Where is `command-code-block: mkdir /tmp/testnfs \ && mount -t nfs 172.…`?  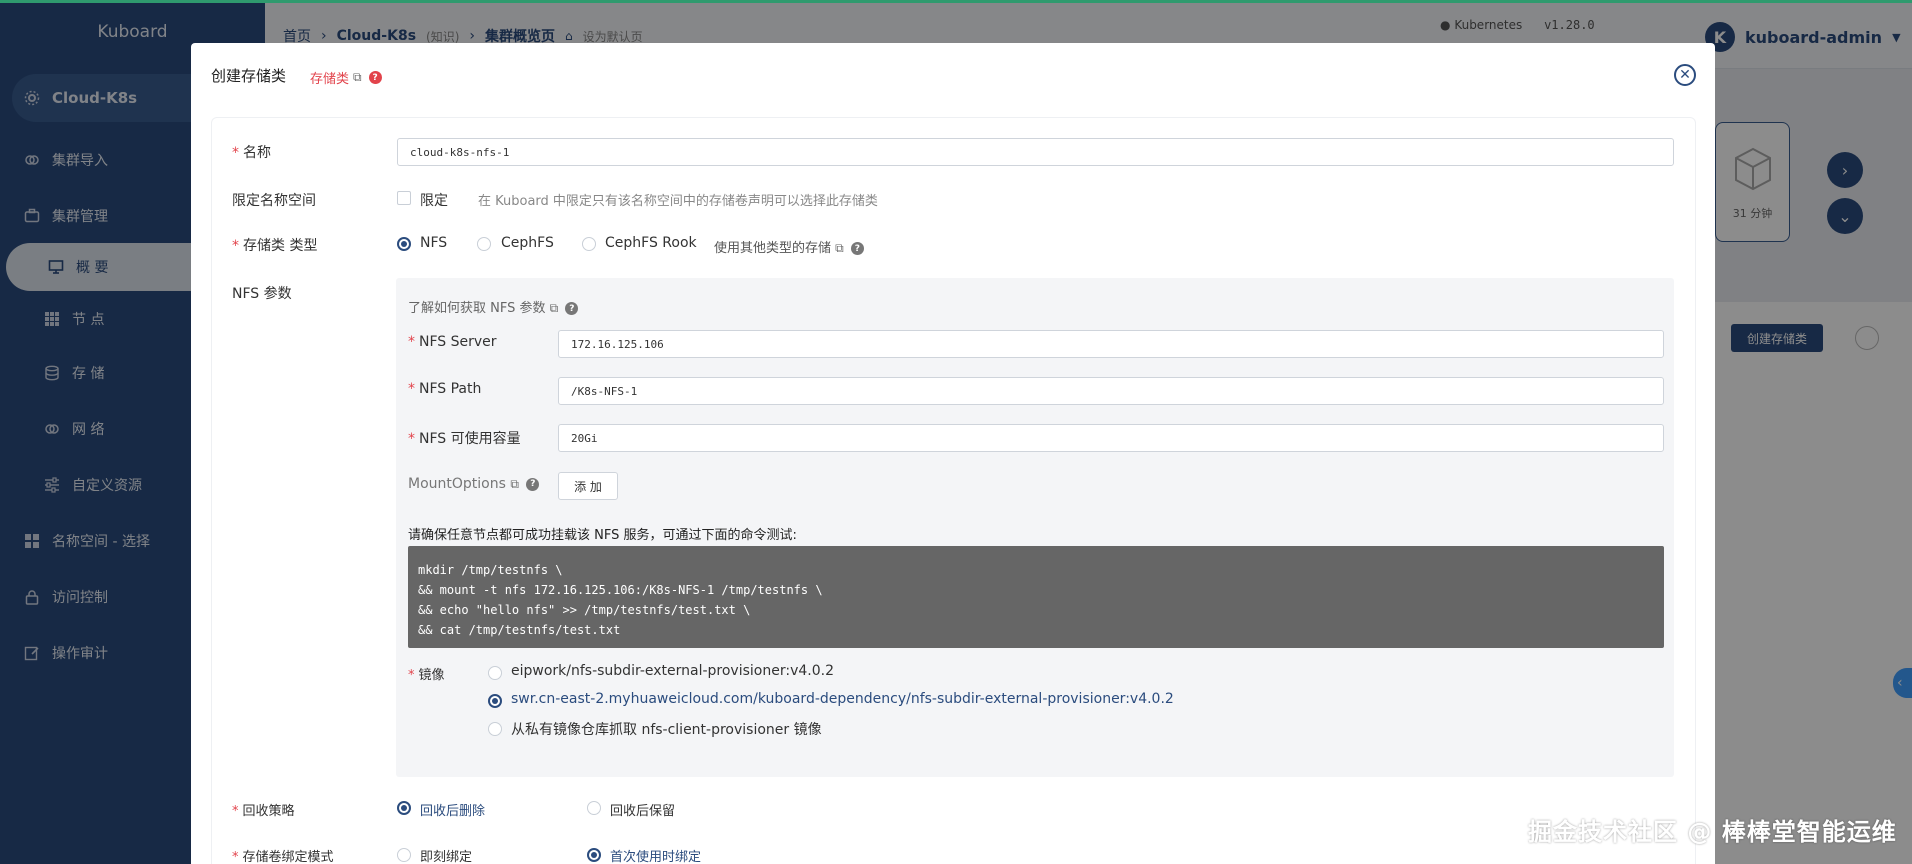 command-code-block: mkdir /tmp/testnfs \ && mount -t nfs 172.… is located at coordinates (1036, 597).